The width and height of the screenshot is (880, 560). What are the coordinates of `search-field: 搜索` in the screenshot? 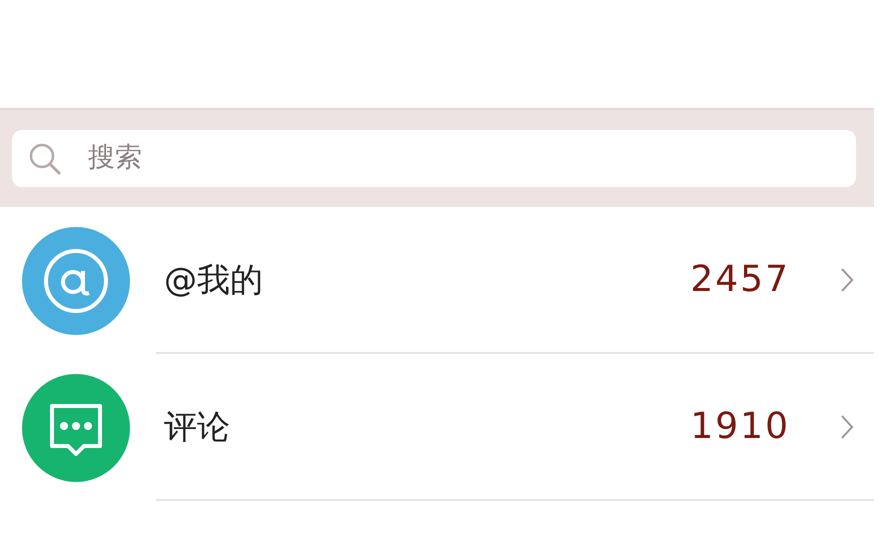 It's located at (434, 158).